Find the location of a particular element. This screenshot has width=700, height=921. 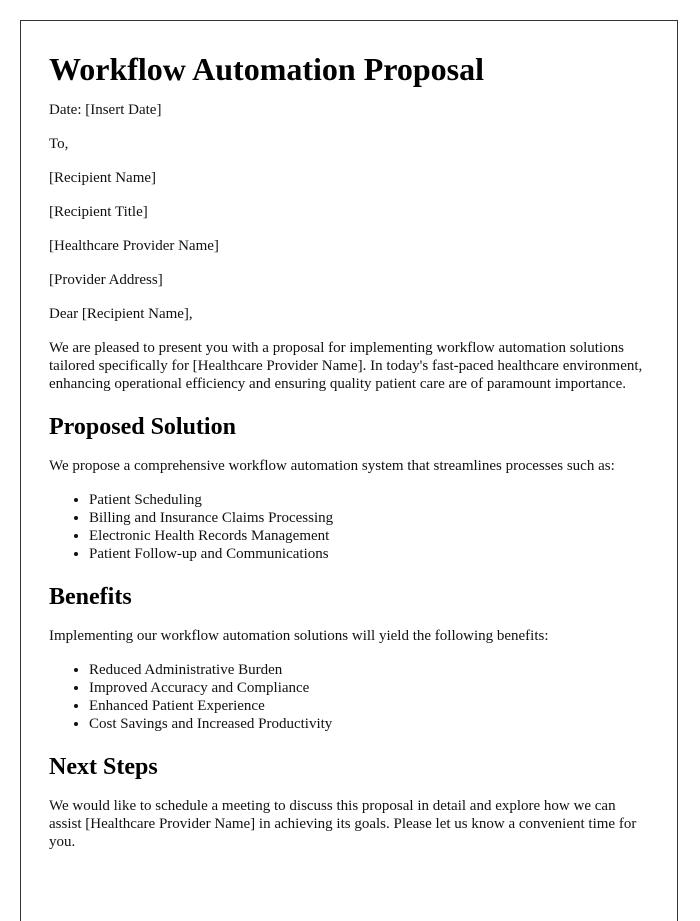

date-line: Date: [Insert Date] is located at coordinates (105, 110).